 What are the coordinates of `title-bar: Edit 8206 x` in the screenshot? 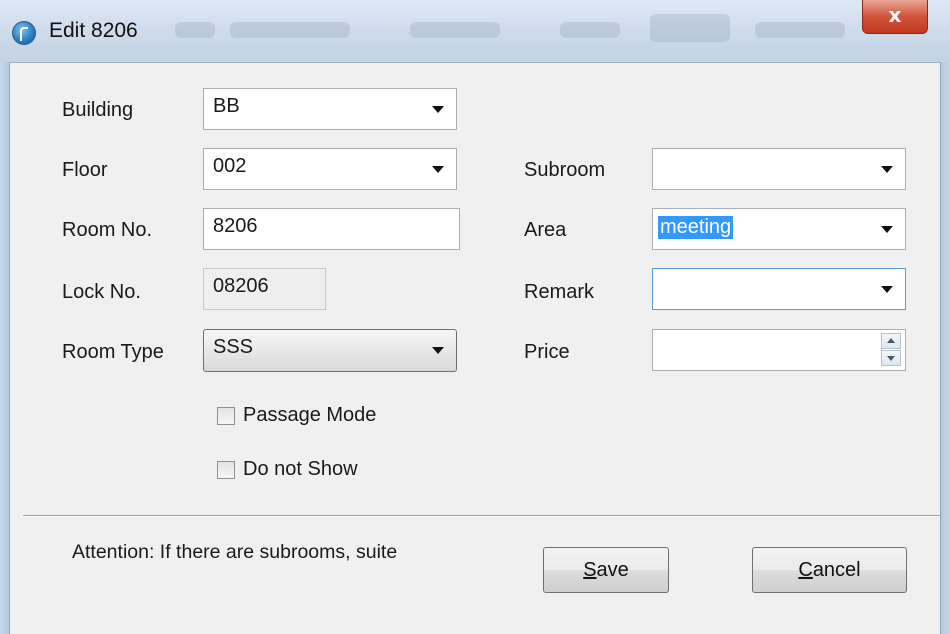 It's located at (475, 31).